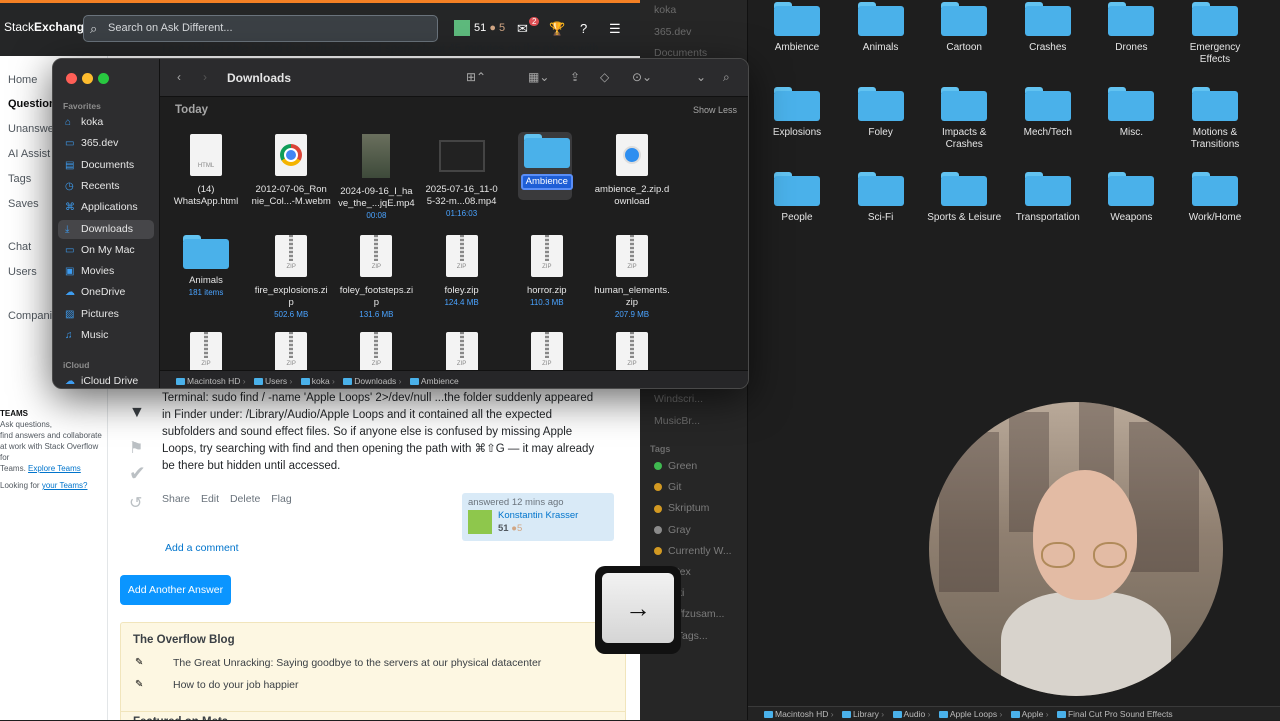 Image resolution: width=1280 pixels, height=721 pixels. I want to click on folder-item: People, so click(797, 198).